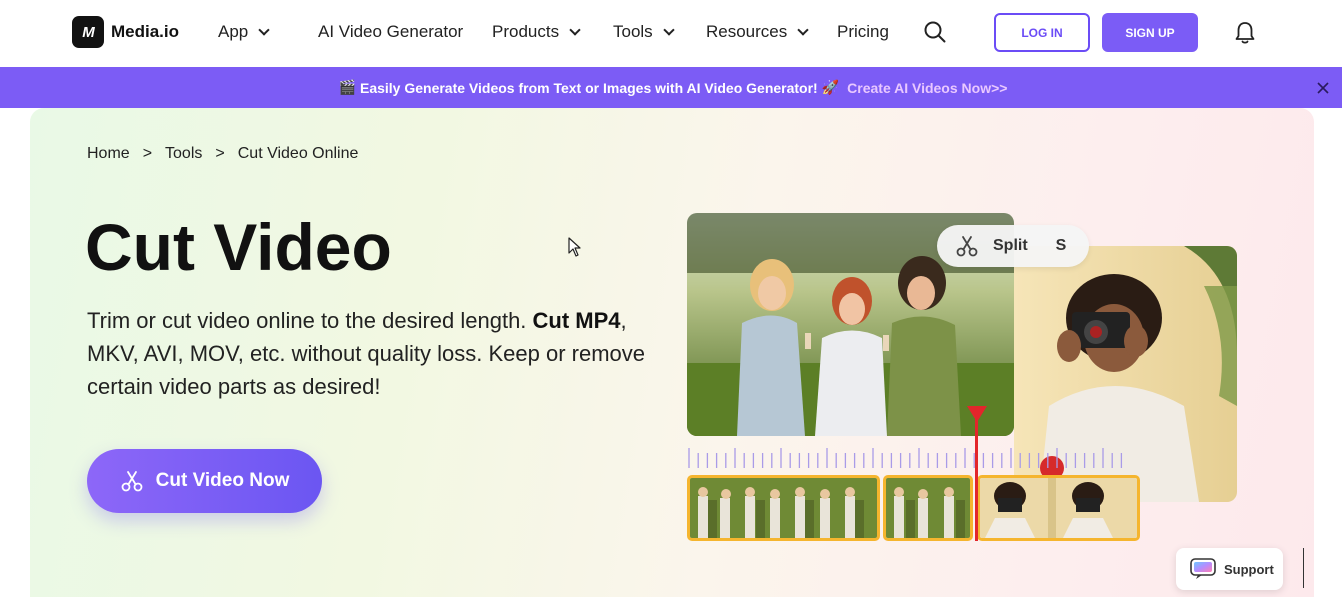  What do you see at coordinates (145, 31) in the screenshot?
I see `brand-name: Media.io` at bounding box center [145, 31].